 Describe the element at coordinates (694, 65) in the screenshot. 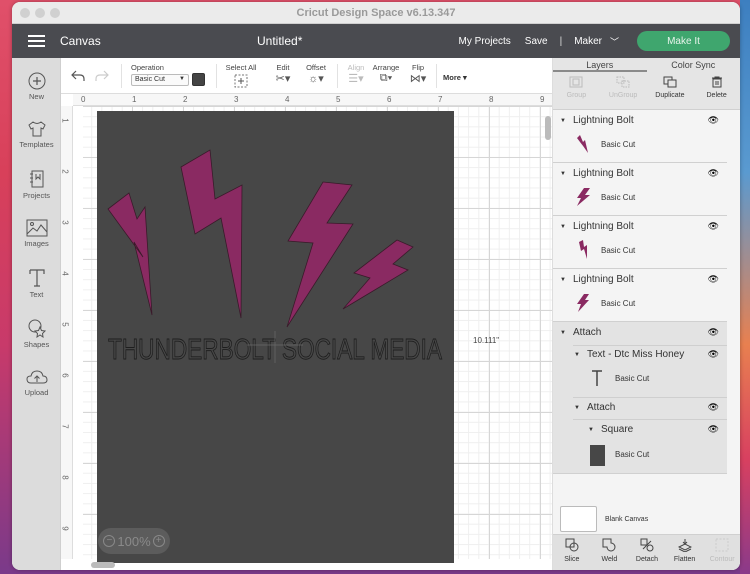

I see `tab-color-sync: Color Sync` at that location.